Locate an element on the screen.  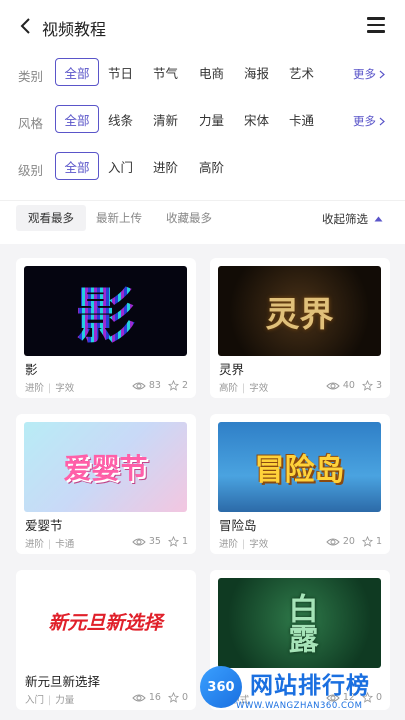
watermark-url: WWW.WANGZHAN360.COM is located at coordinates (299, 706).